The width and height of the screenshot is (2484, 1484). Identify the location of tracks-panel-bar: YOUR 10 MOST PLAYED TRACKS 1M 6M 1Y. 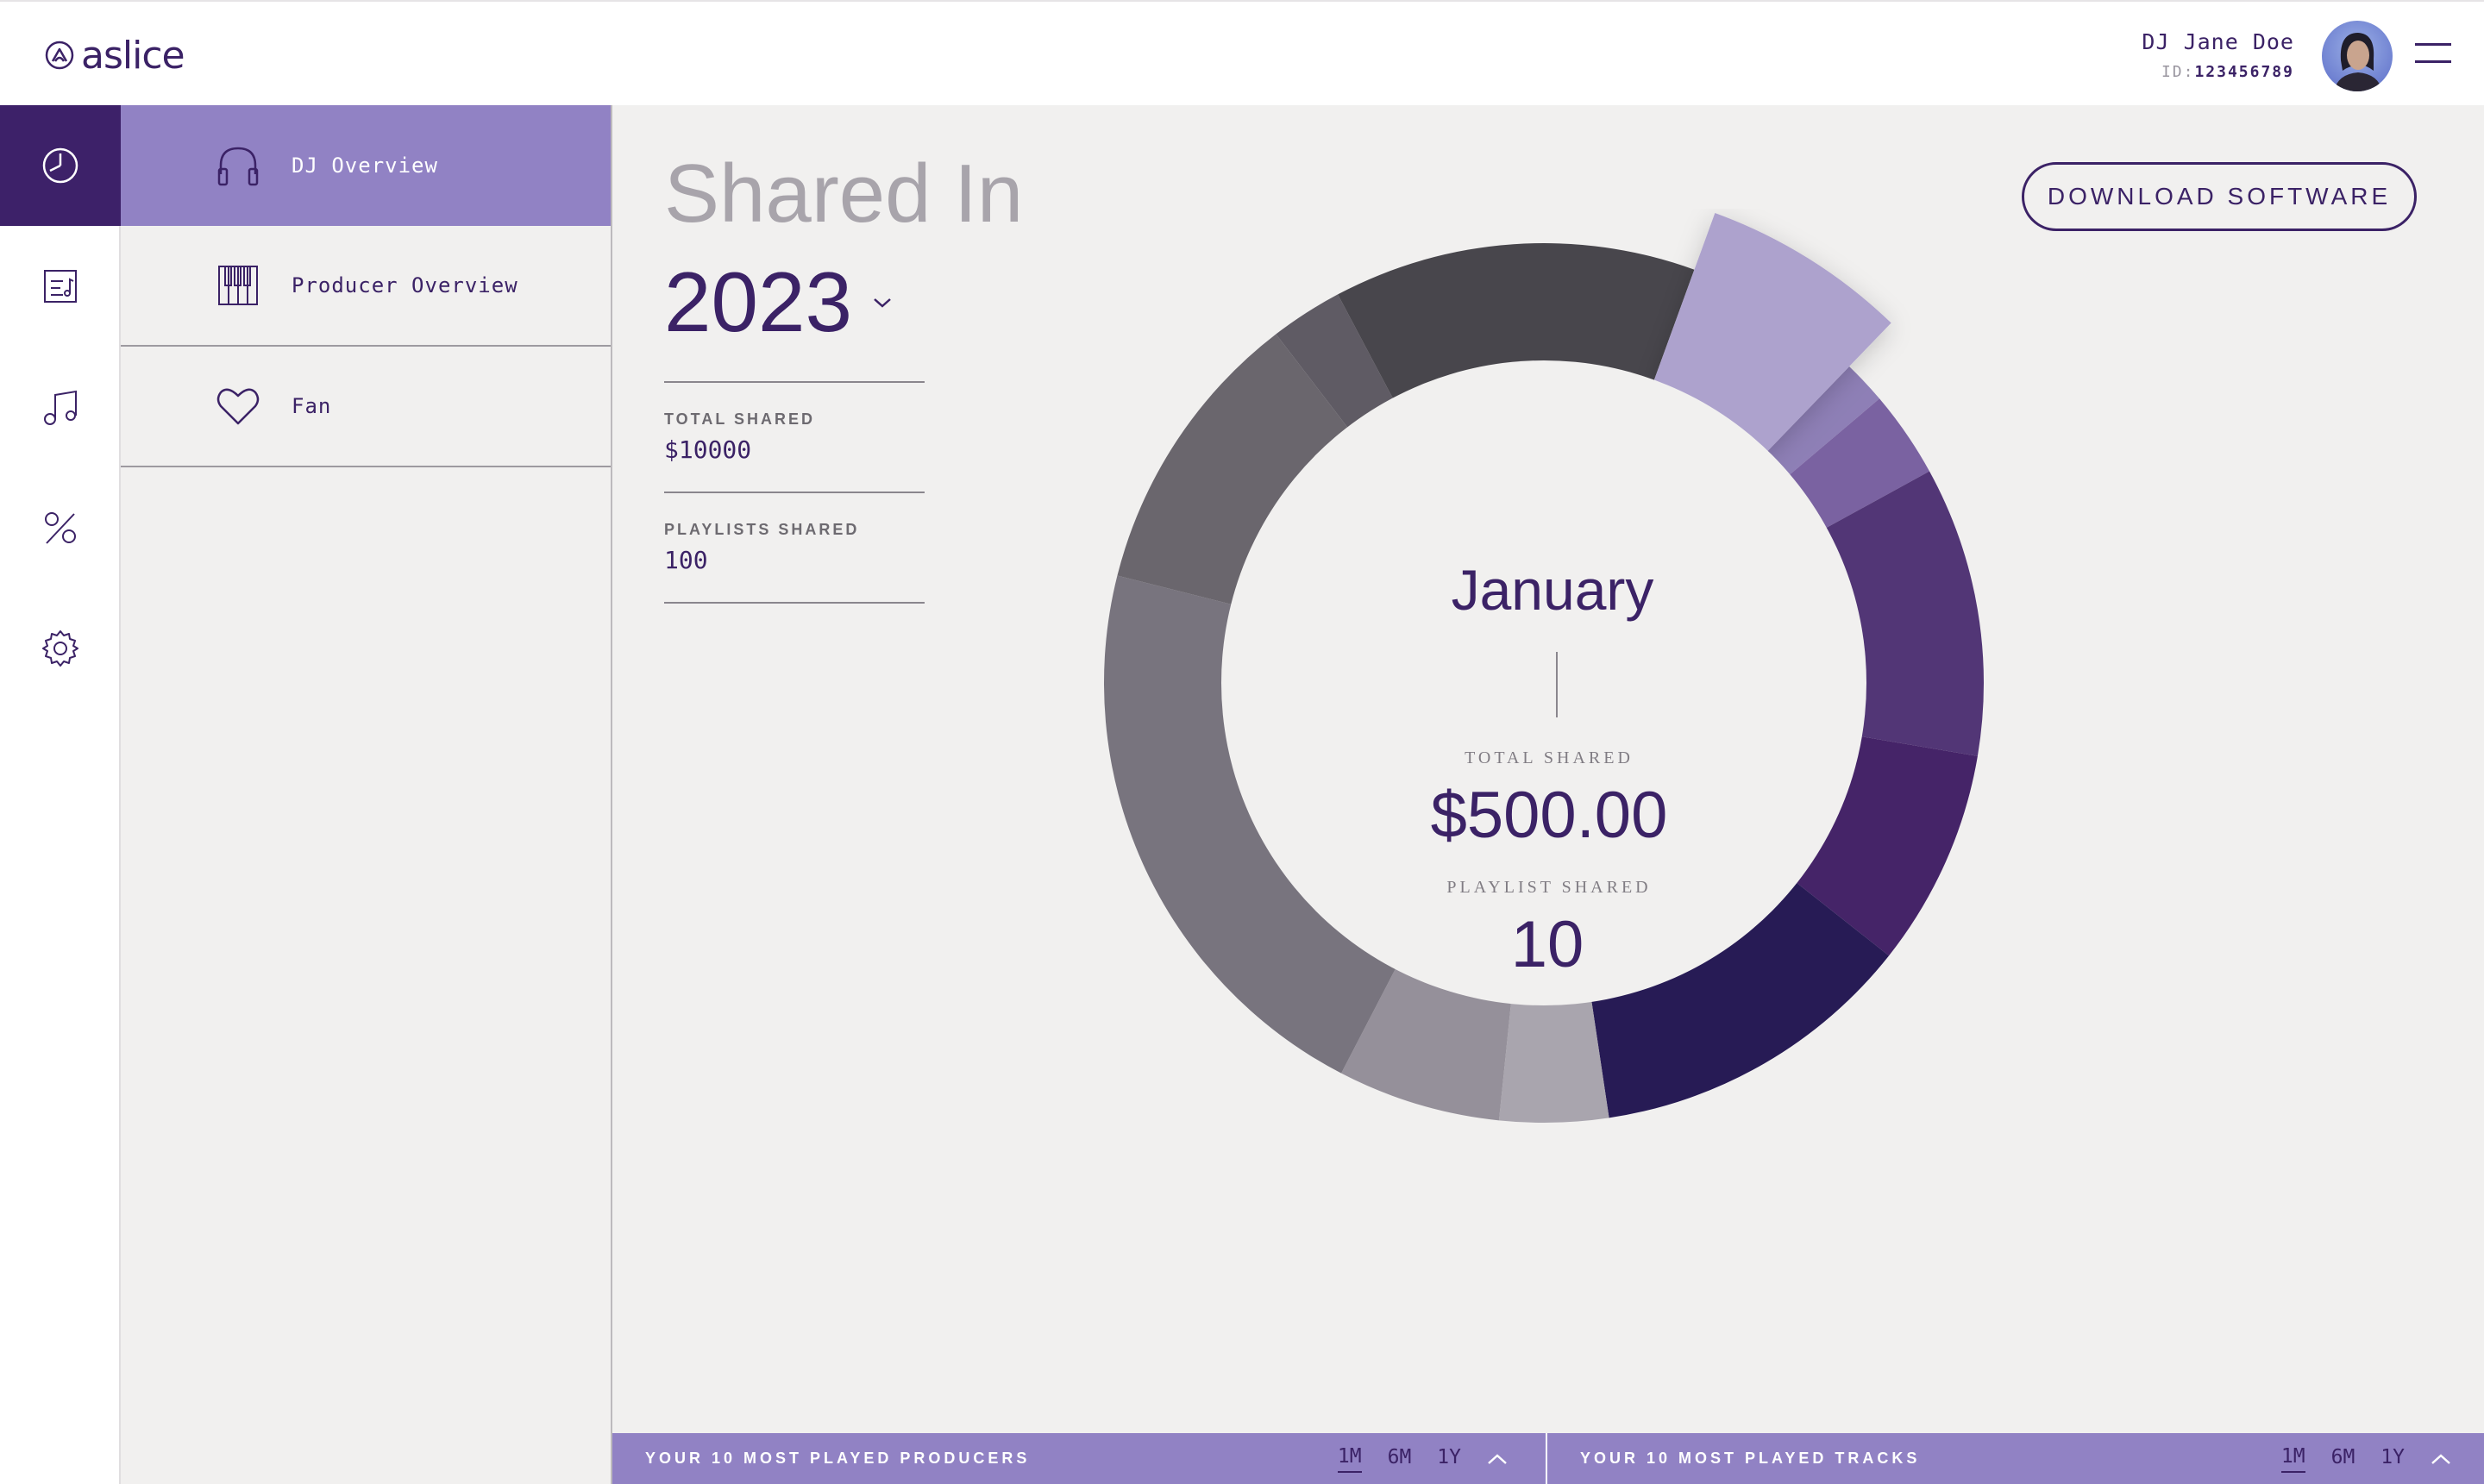
(2015, 1458).